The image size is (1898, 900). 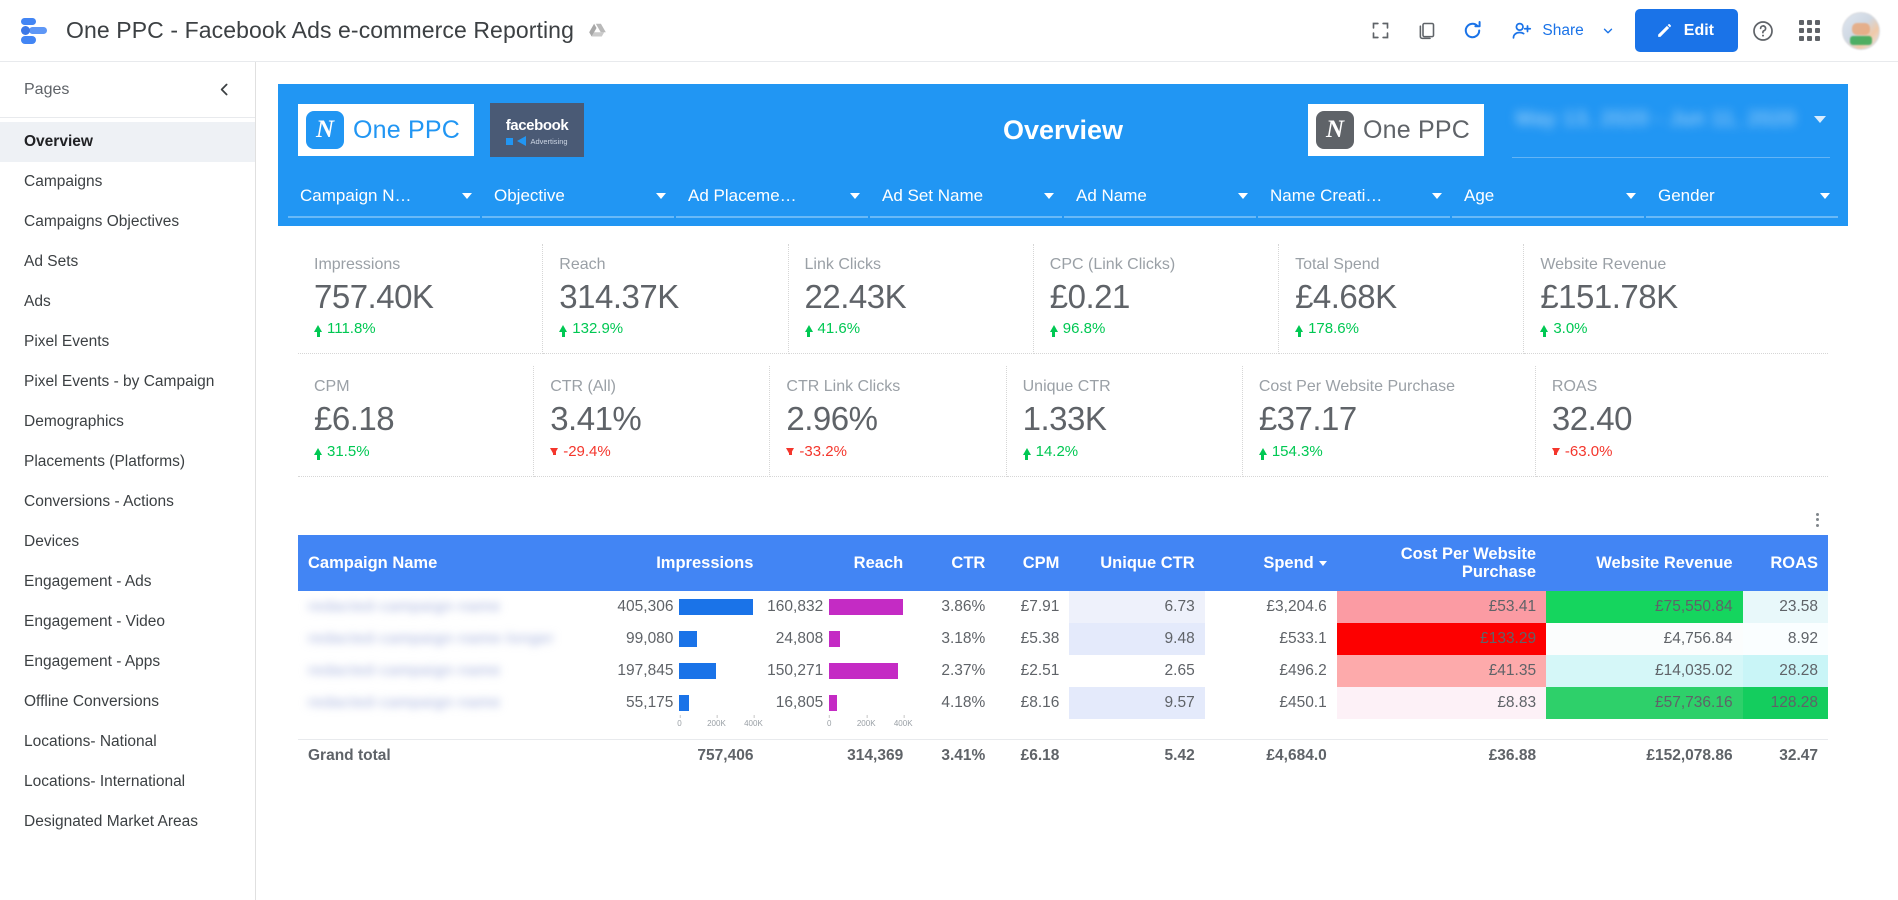 I want to click on axis-tick-label: 200K, so click(x=716, y=722).